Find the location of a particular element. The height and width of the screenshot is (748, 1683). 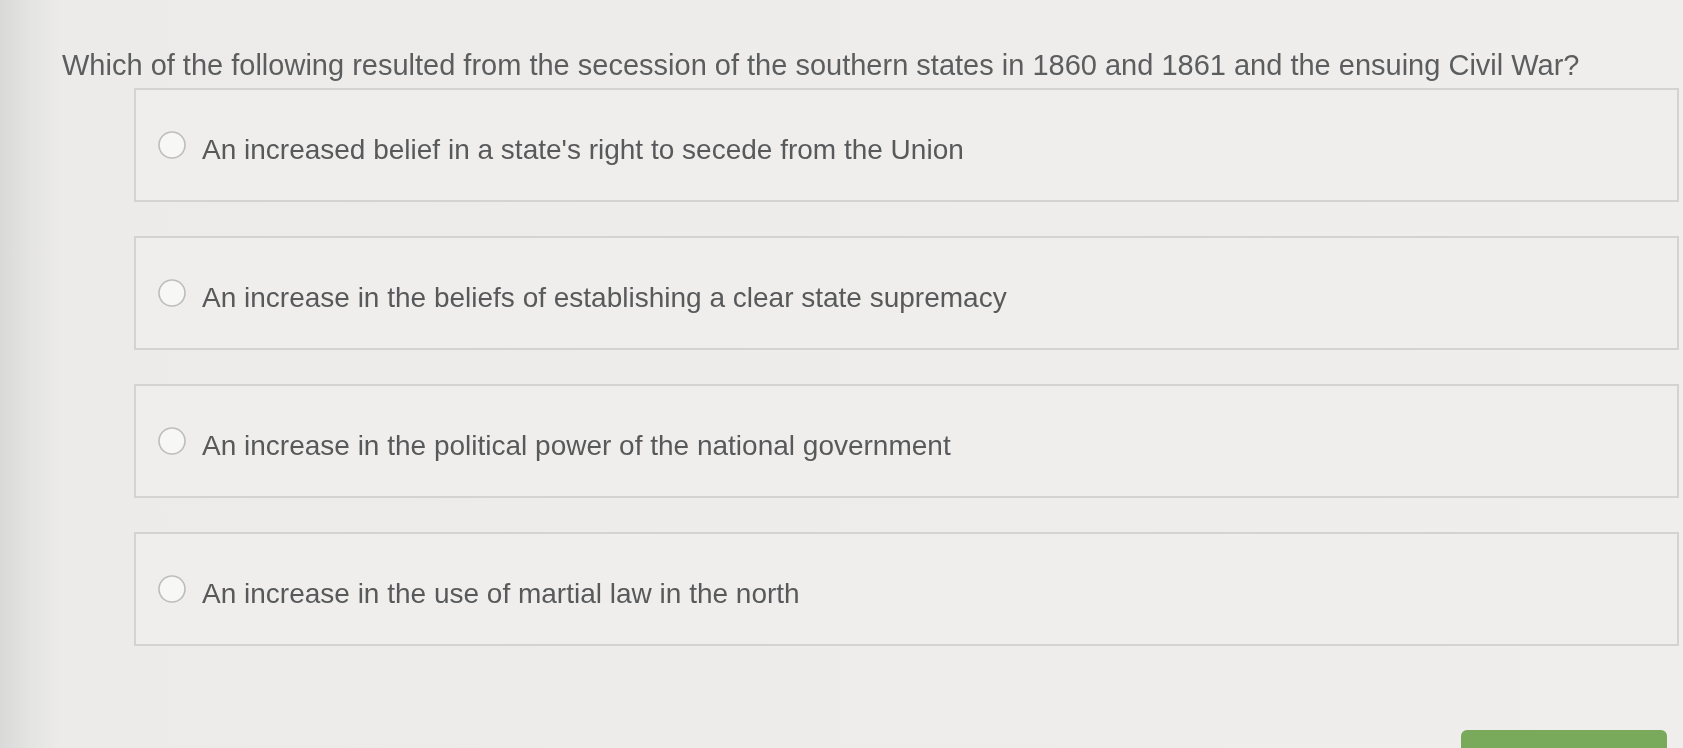

option-text: An increased belief in a state's right to secede from the Union is located at coordinates (583, 150).